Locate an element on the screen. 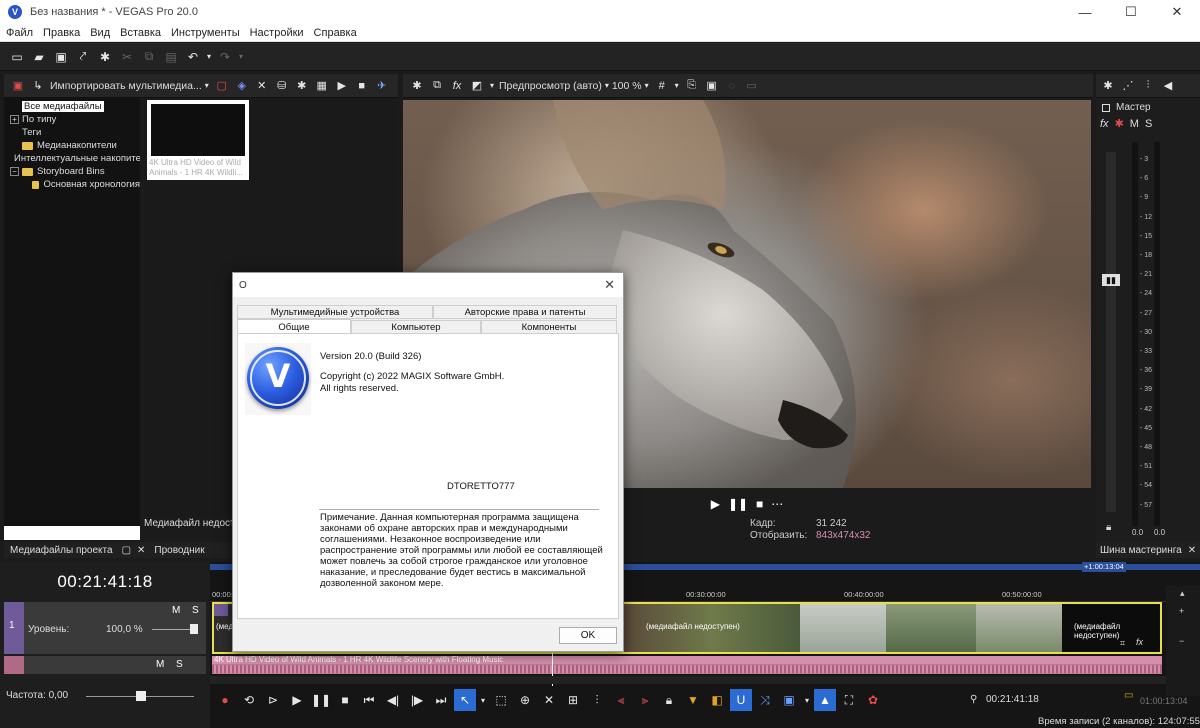 The image size is (1200, 728). redo-icon: ↷ is located at coordinates (225, 57).